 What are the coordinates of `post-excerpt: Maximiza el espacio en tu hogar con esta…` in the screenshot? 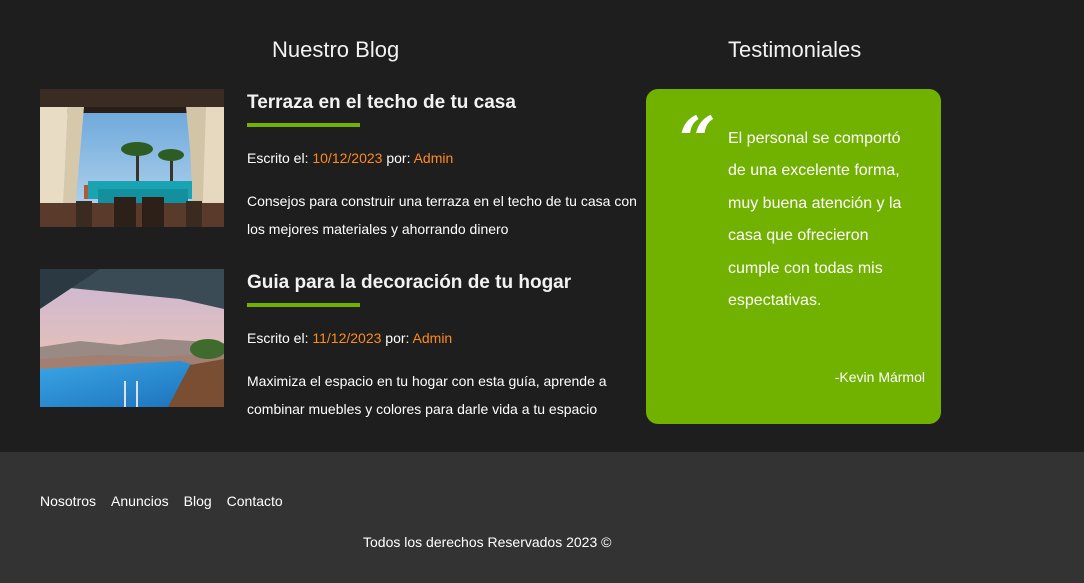 It's located at (427, 395).